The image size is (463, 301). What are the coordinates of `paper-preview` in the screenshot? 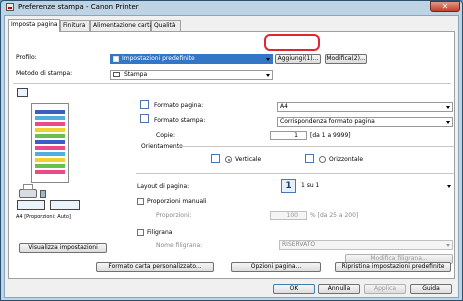 It's located at (50, 143).